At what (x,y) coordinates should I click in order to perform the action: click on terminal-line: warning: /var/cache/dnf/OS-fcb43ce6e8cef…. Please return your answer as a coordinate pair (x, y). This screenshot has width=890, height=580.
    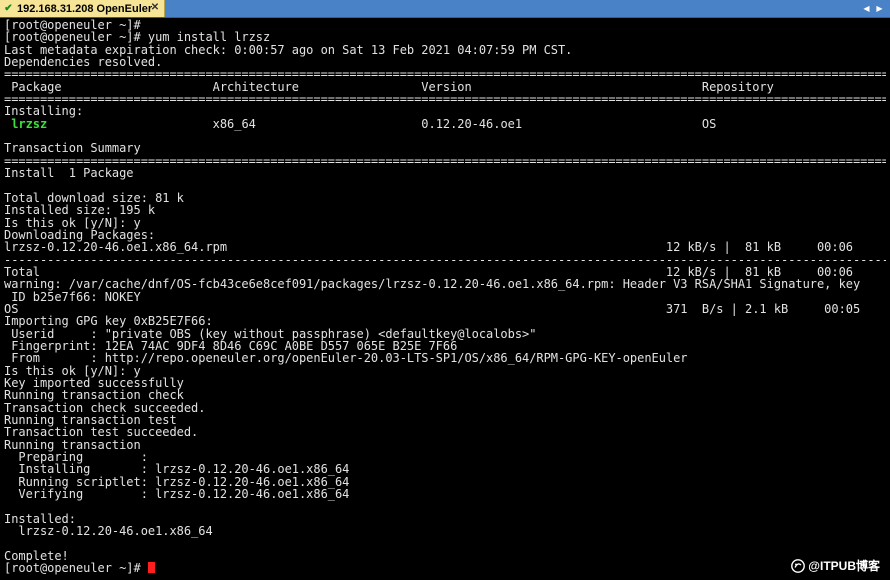
    Looking at the image, I should click on (432, 284).